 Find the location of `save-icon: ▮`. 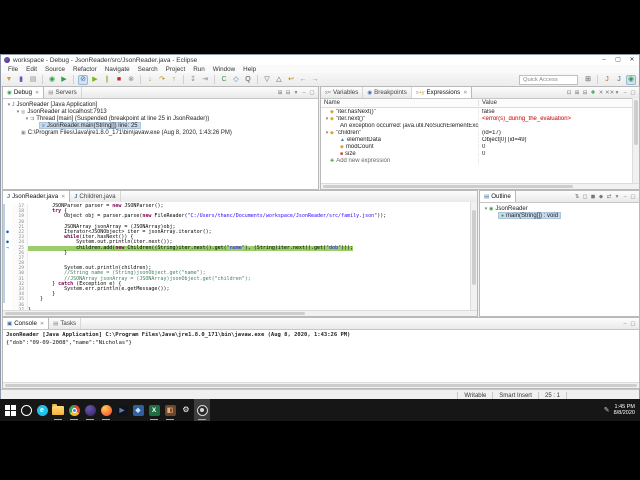

save-icon: ▮ is located at coordinates (21, 80).